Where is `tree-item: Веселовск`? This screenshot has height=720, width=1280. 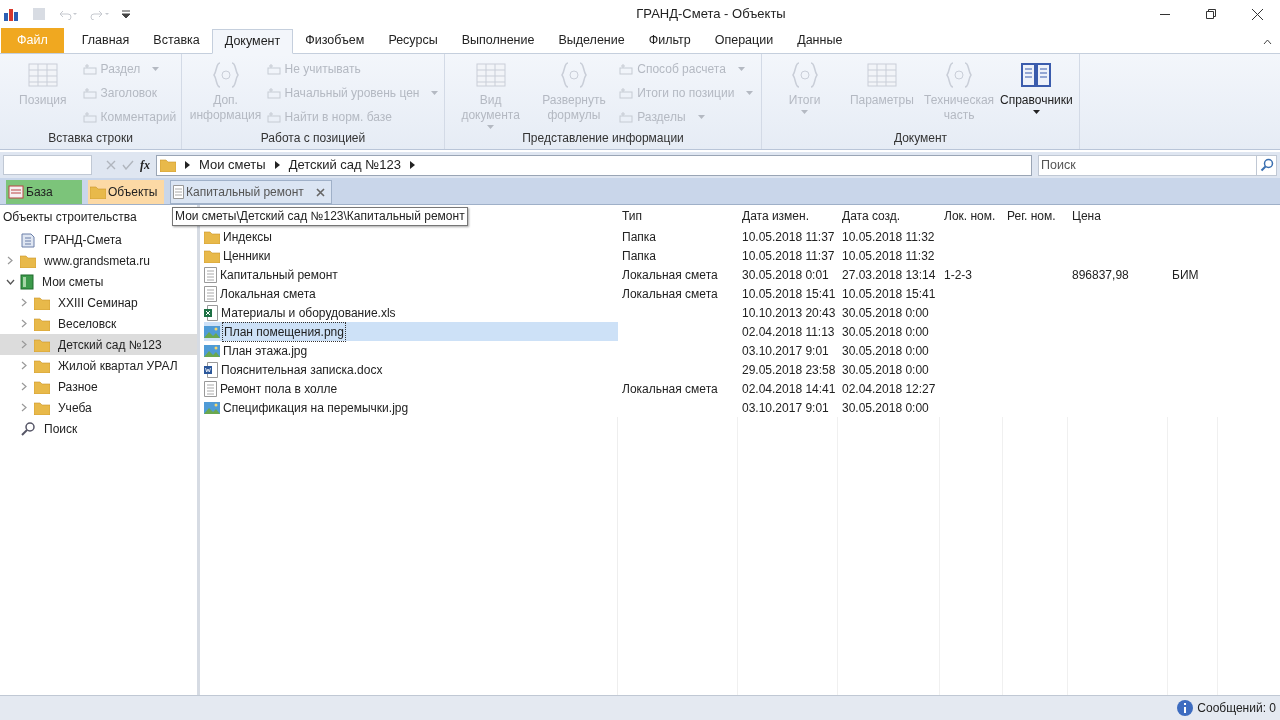
tree-item: Веселовск is located at coordinates (98, 323).